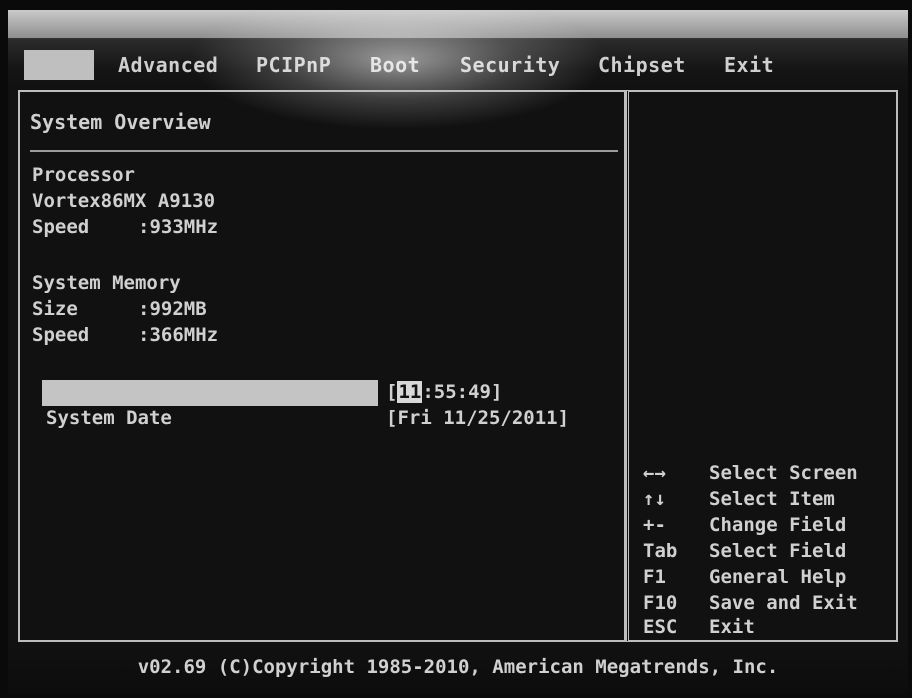 This screenshot has width=912, height=698. Describe the element at coordinates (660, 603) in the screenshot. I see `help-key-f10: F10` at that location.